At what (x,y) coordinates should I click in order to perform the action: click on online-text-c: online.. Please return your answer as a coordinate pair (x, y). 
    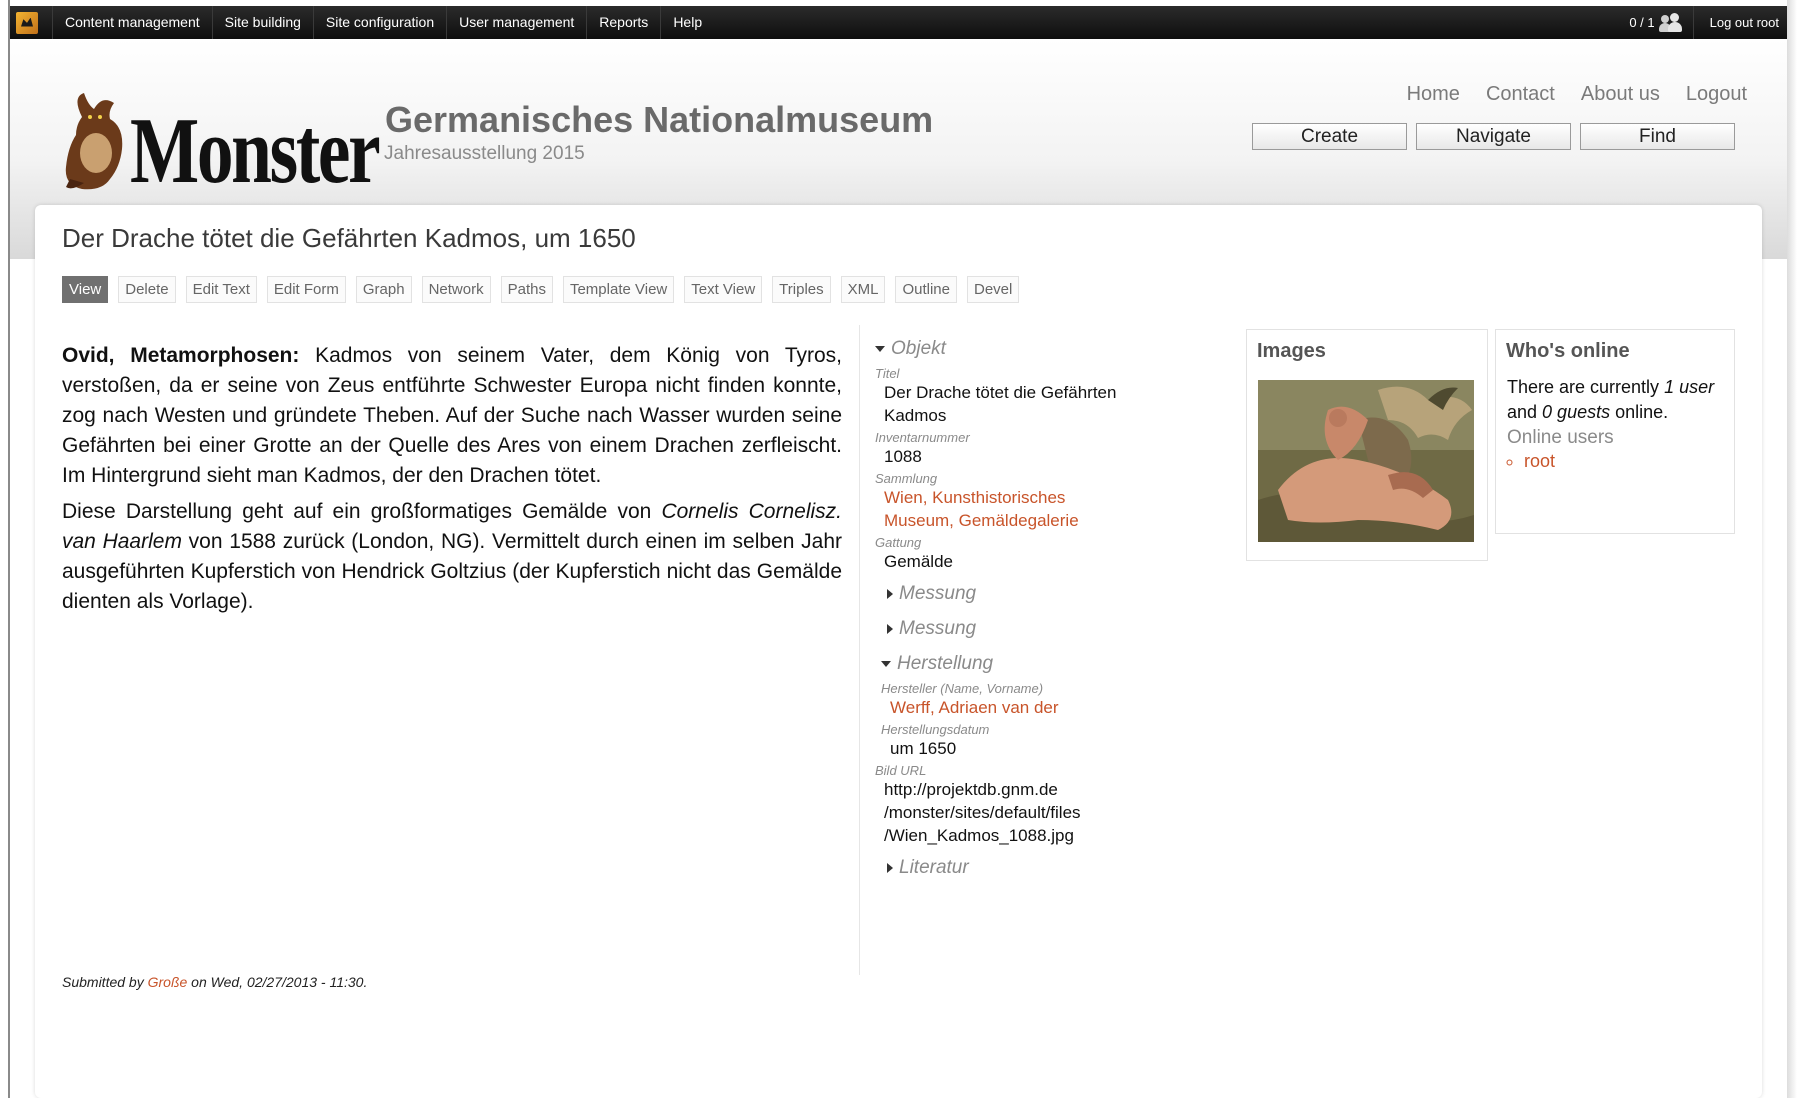
    Looking at the image, I should click on (1639, 412).